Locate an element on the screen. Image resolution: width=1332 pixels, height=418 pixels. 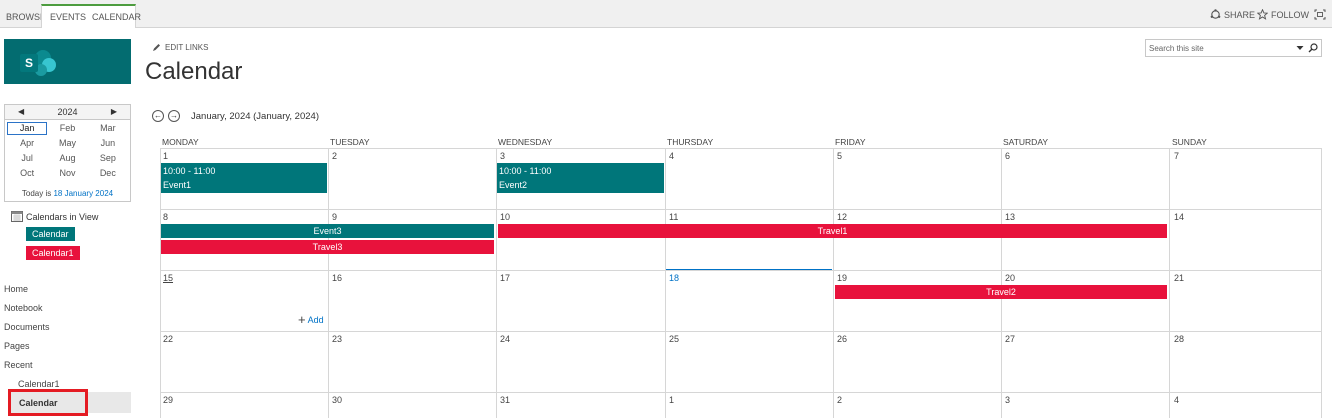
nav-recent-calendar: Calendar is located at coordinates (38, 403).